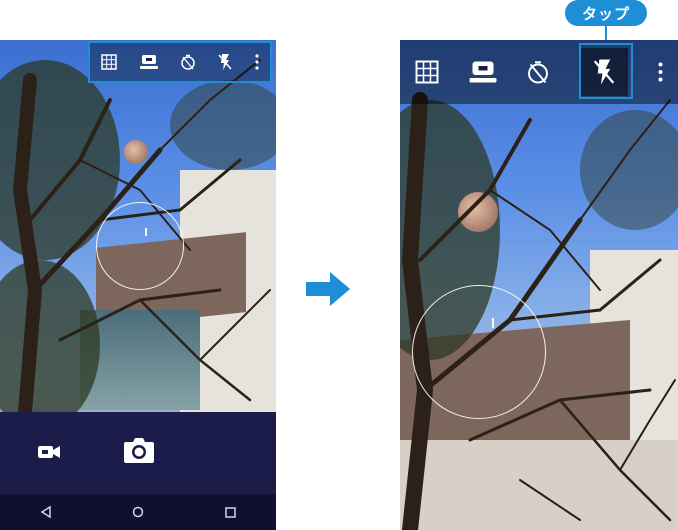  I want to click on shutter-camera-icon, so click(139, 450).